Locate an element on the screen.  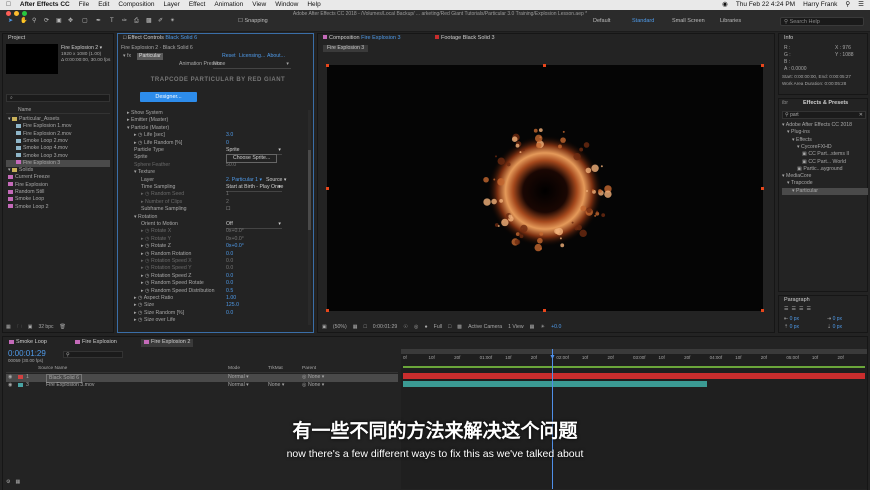
layer-handle-tc is located at coordinates (544, 65).